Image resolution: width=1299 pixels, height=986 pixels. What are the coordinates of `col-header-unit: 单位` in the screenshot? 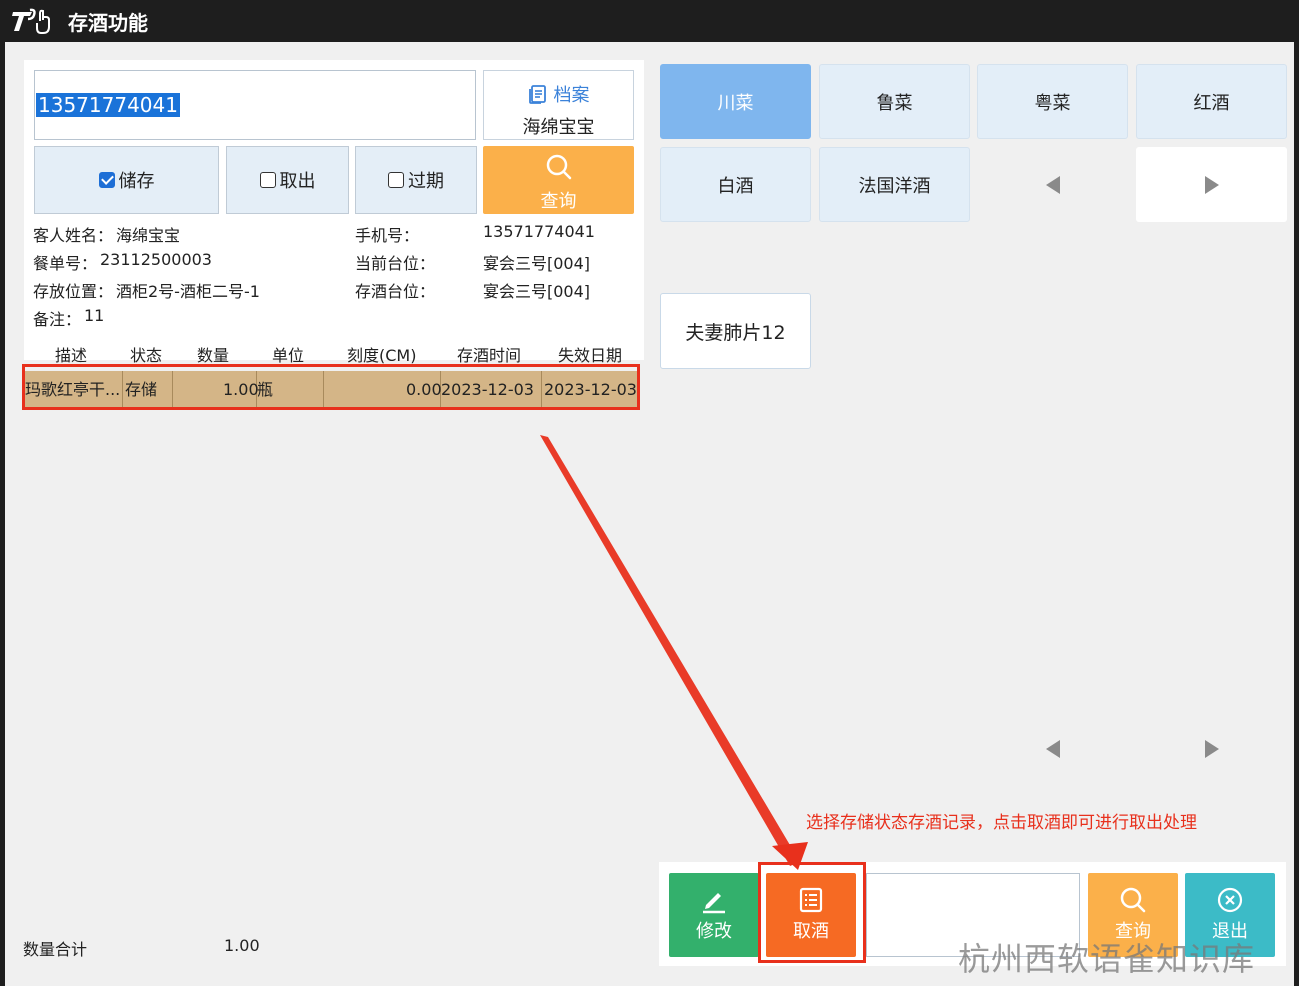 It's located at (288, 354).